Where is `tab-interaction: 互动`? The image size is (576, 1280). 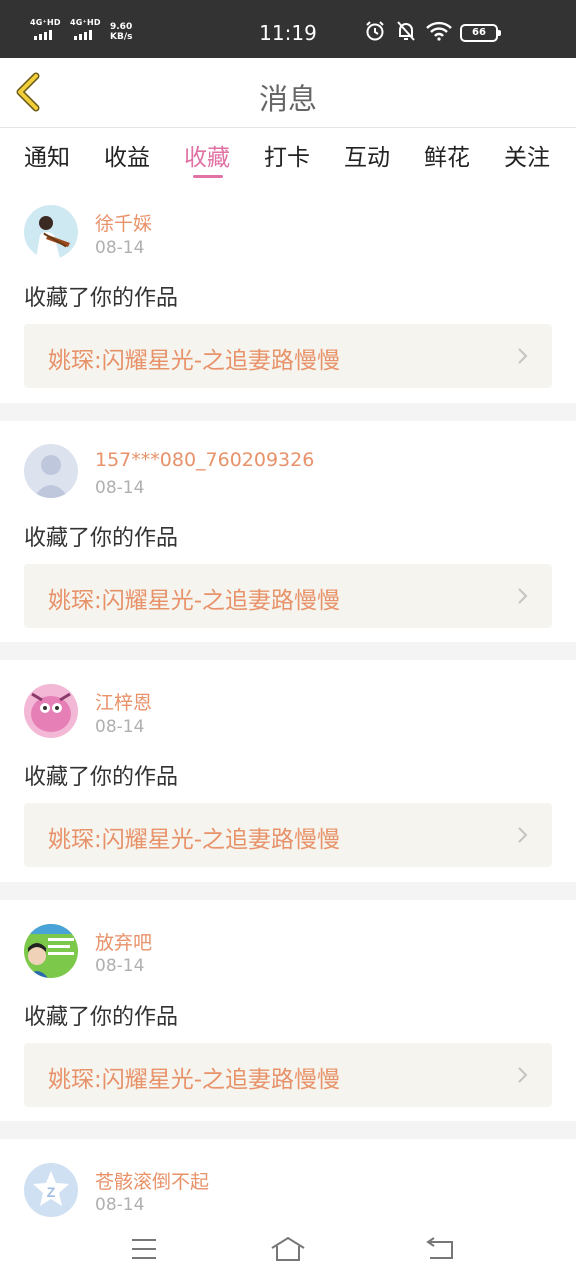
tab-interaction: 互动 is located at coordinates (367, 155).